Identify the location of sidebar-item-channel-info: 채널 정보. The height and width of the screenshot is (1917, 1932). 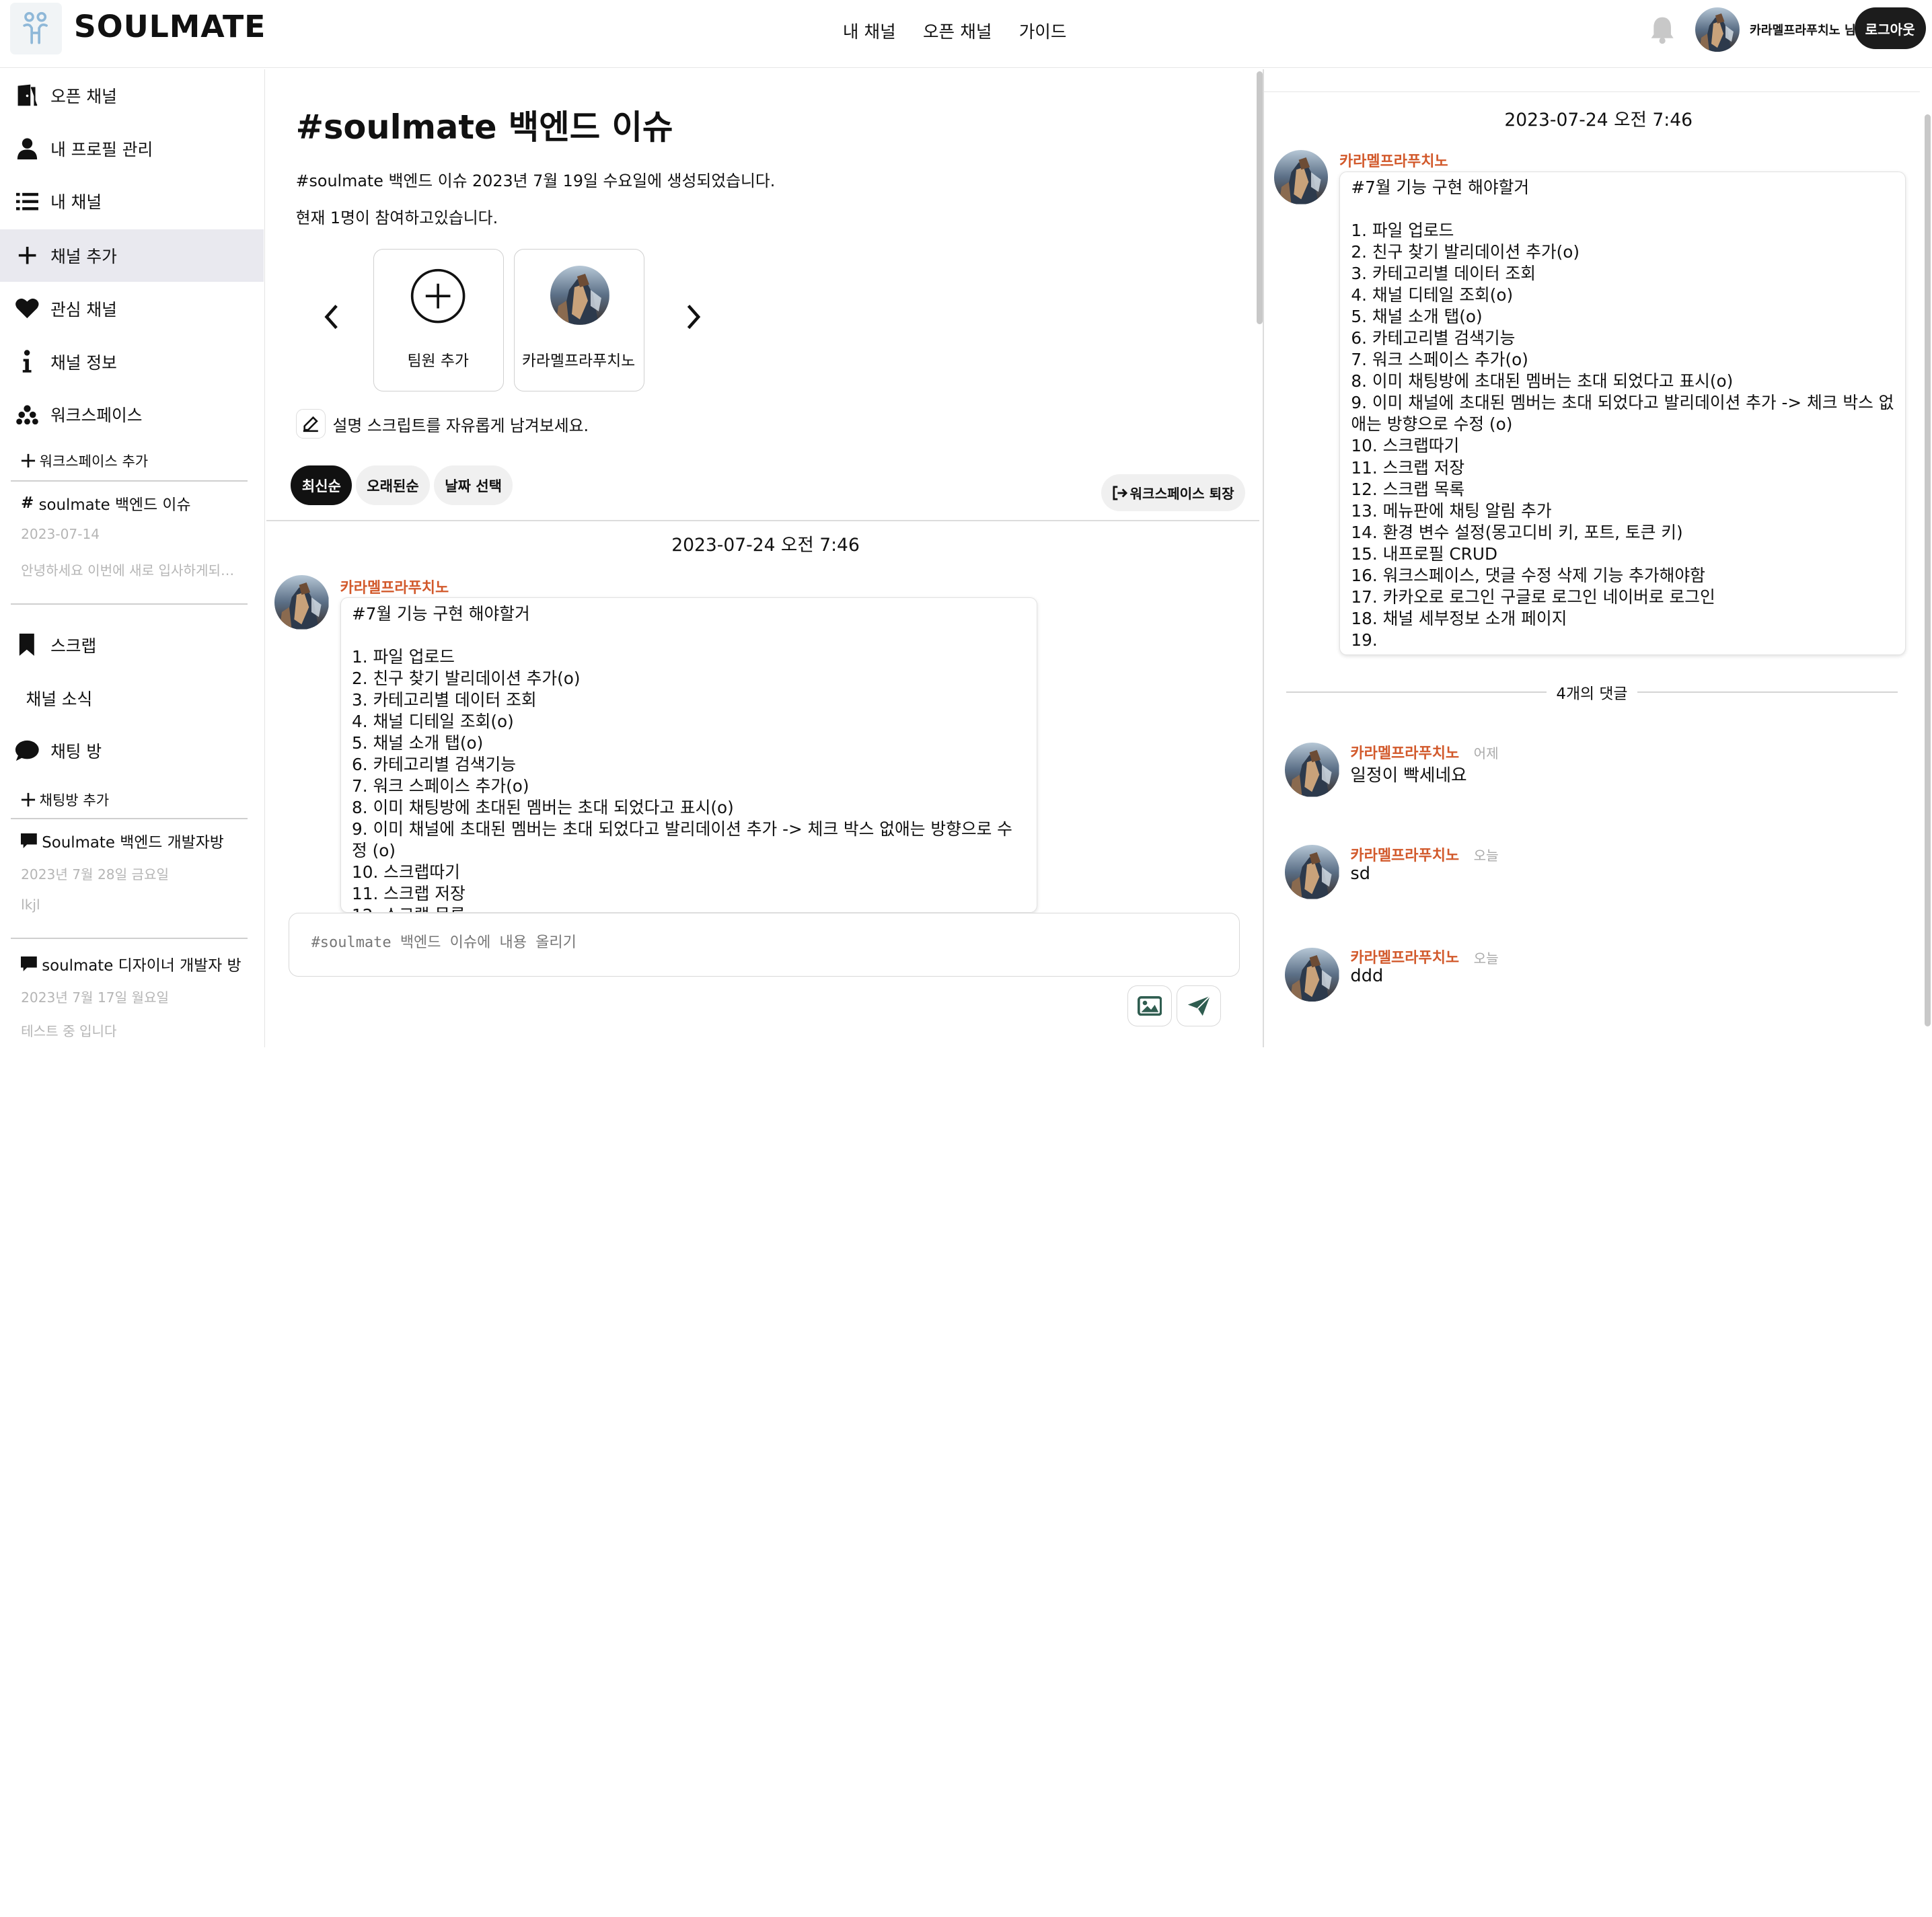
(132, 361).